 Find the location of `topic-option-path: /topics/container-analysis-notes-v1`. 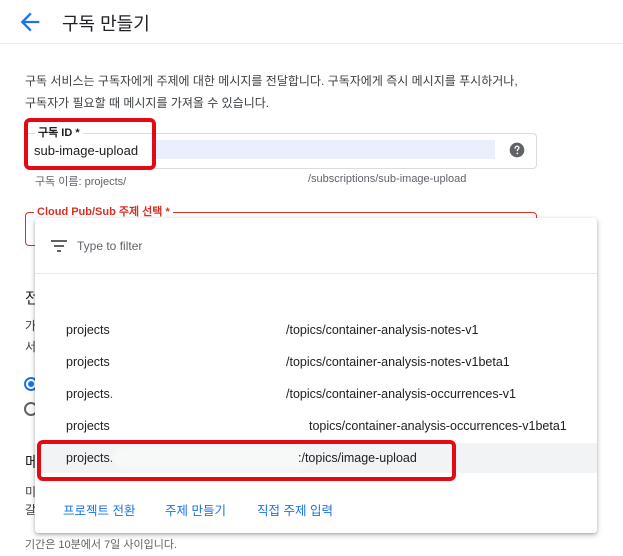

topic-option-path: /topics/container-analysis-notes-v1 is located at coordinates (382, 330).